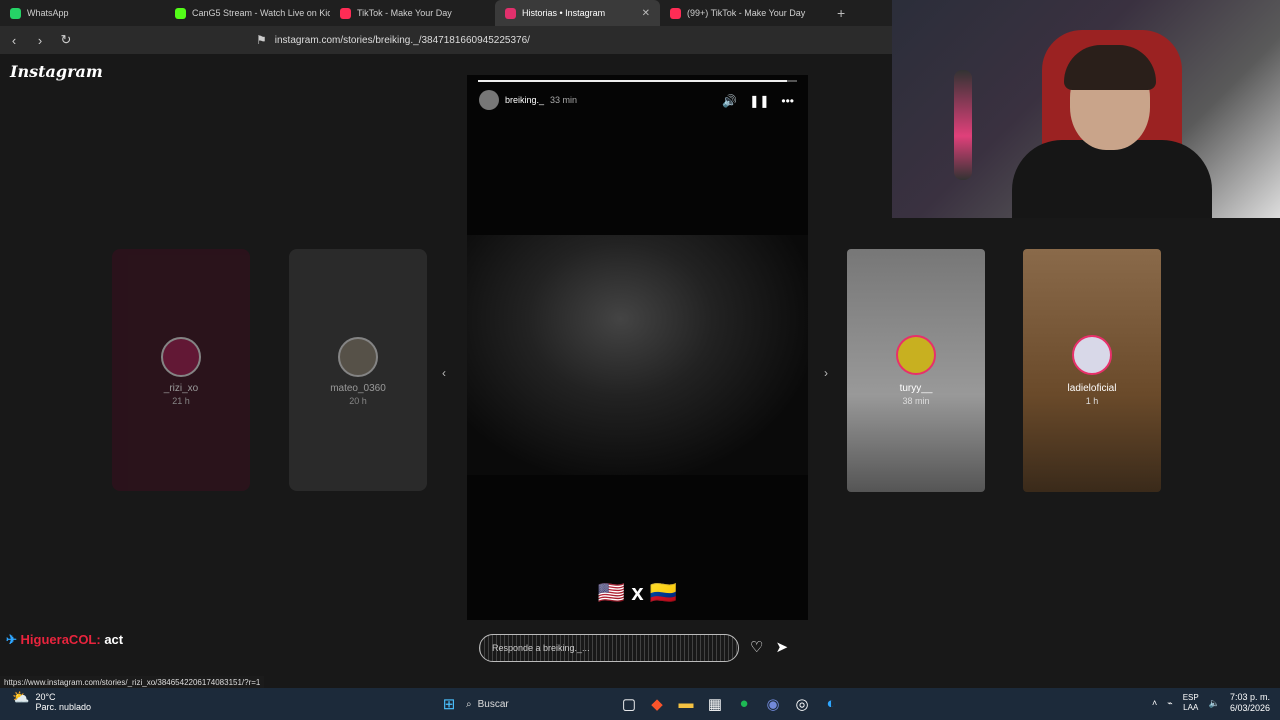 Image resolution: width=1280 pixels, height=720 pixels. What do you see at coordinates (60, 639) in the screenshot?
I see `chat-user: HigueraCOL:` at bounding box center [60, 639].